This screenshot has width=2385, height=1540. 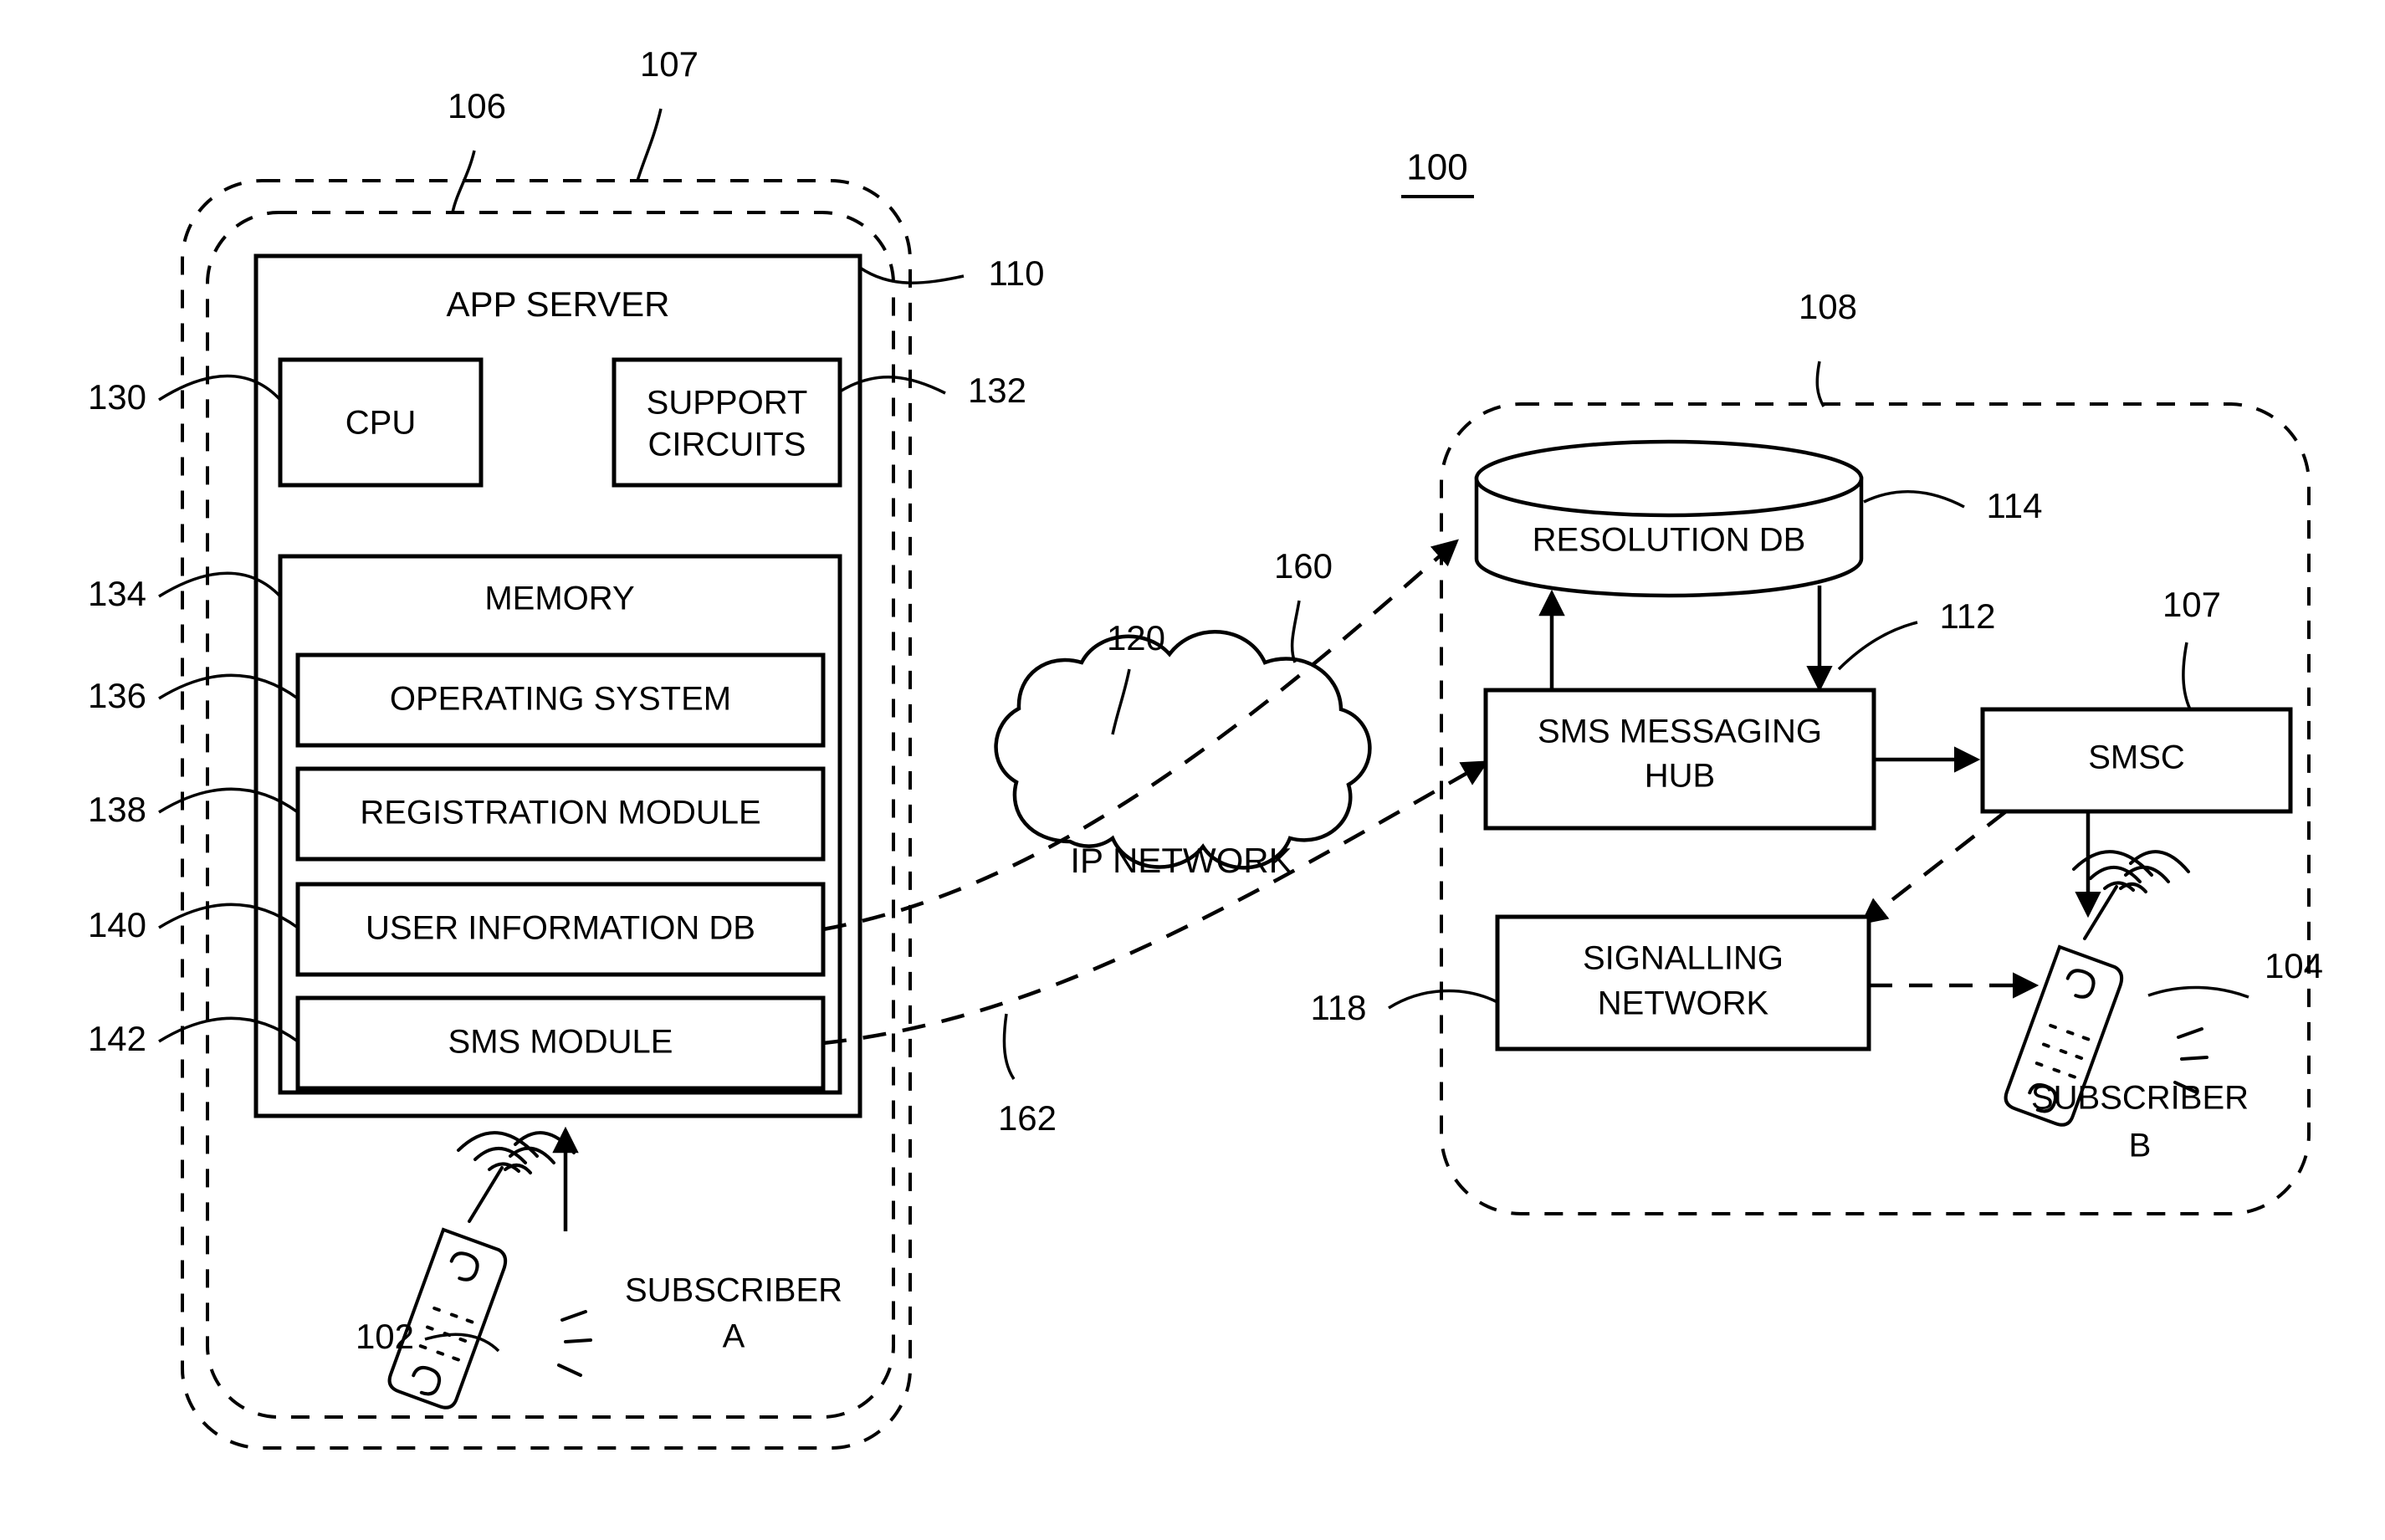 I want to click on ref-136-label: 136, so click(x=117, y=696).